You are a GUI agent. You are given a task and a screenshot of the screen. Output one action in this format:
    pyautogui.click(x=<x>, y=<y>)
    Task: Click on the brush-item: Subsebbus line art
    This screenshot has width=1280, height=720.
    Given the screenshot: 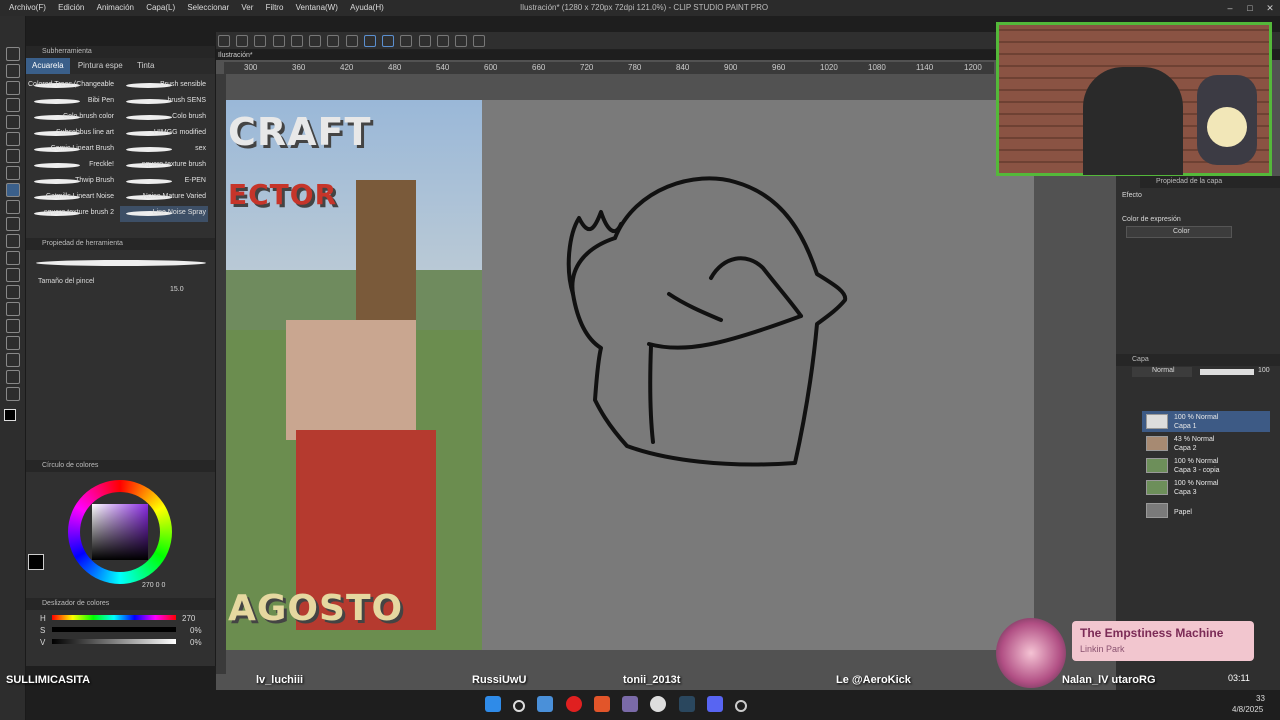 What is the action you would take?
    pyautogui.click(x=72, y=134)
    